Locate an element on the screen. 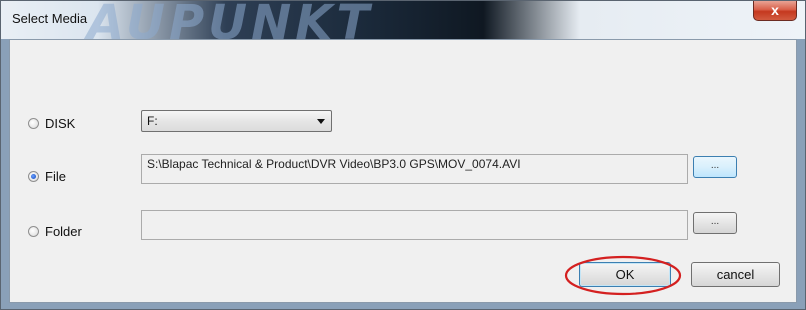 The image size is (806, 310). ok-button-label: OK is located at coordinates (625, 274).